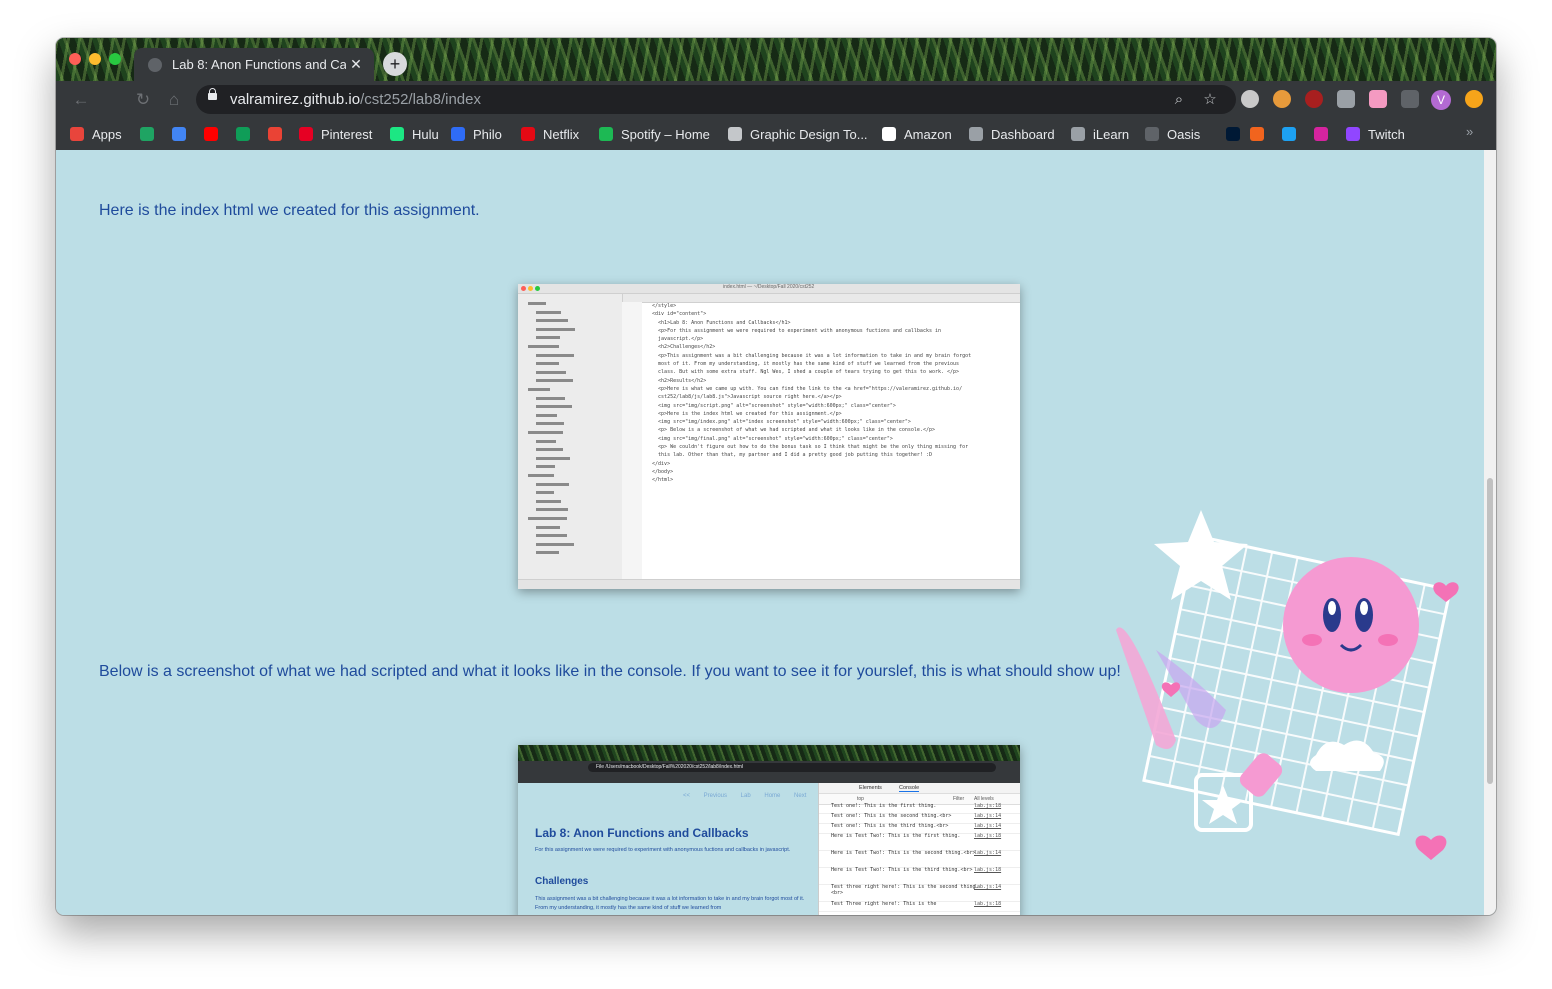 Image resolution: width=1552 pixels, height=989 pixels. What do you see at coordinates (335, 134) in the screenshot?
I see `bookmark-pinterest: Pinterest` at bounding box center [335, 134].